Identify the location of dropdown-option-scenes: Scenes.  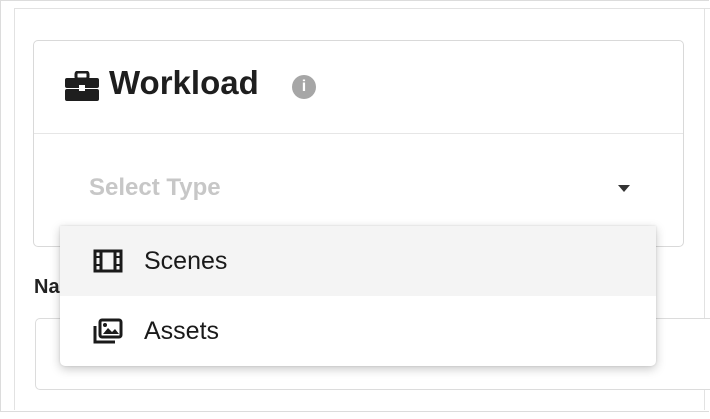
(358, 261).